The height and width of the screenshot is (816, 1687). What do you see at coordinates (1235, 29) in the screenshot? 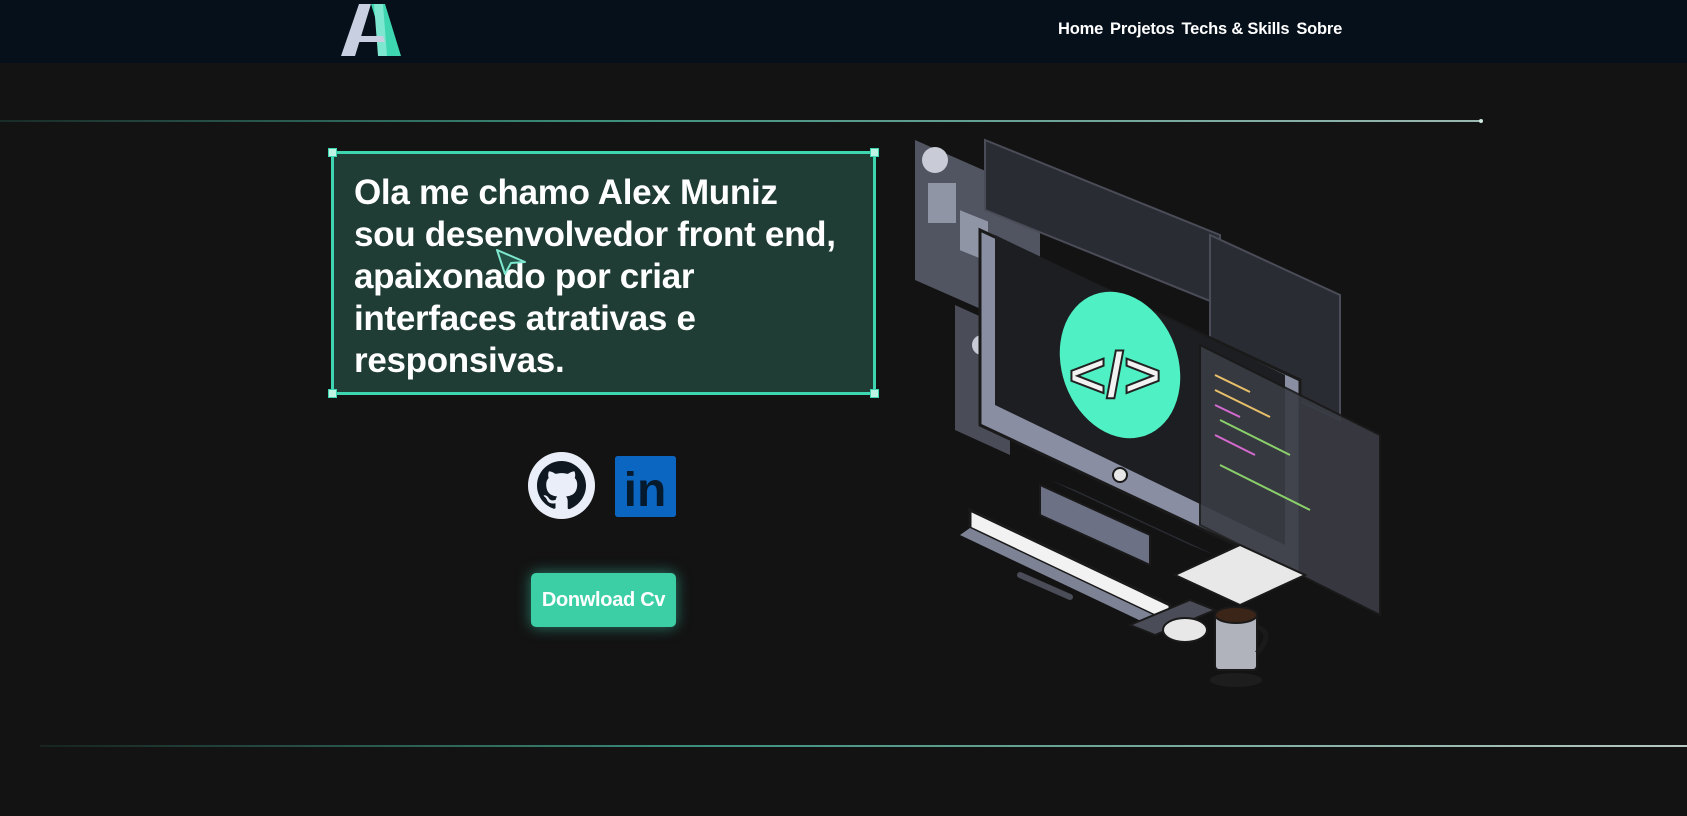
I see `nav-techs-skills-link: Techs & Skills` at bounding box center [1235, 29].